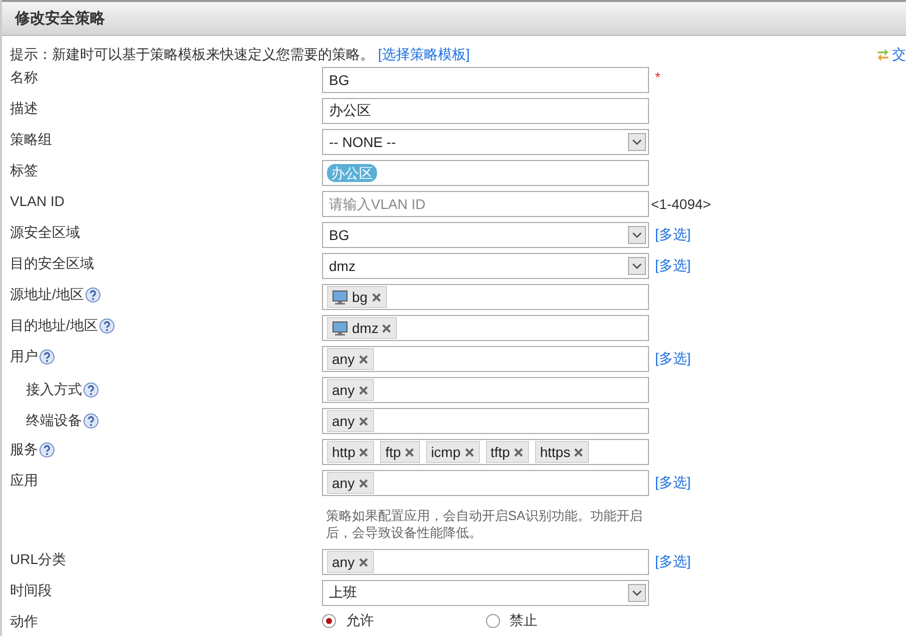  I want to click on field-label: VLAN ID, so click(37, 201).